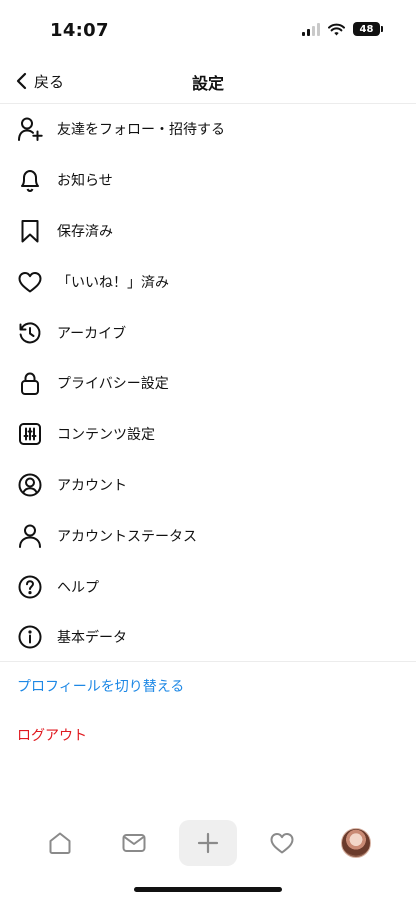 This screenshot has height=902, width=416. I want to click on home-indicator, so click(208, 889).